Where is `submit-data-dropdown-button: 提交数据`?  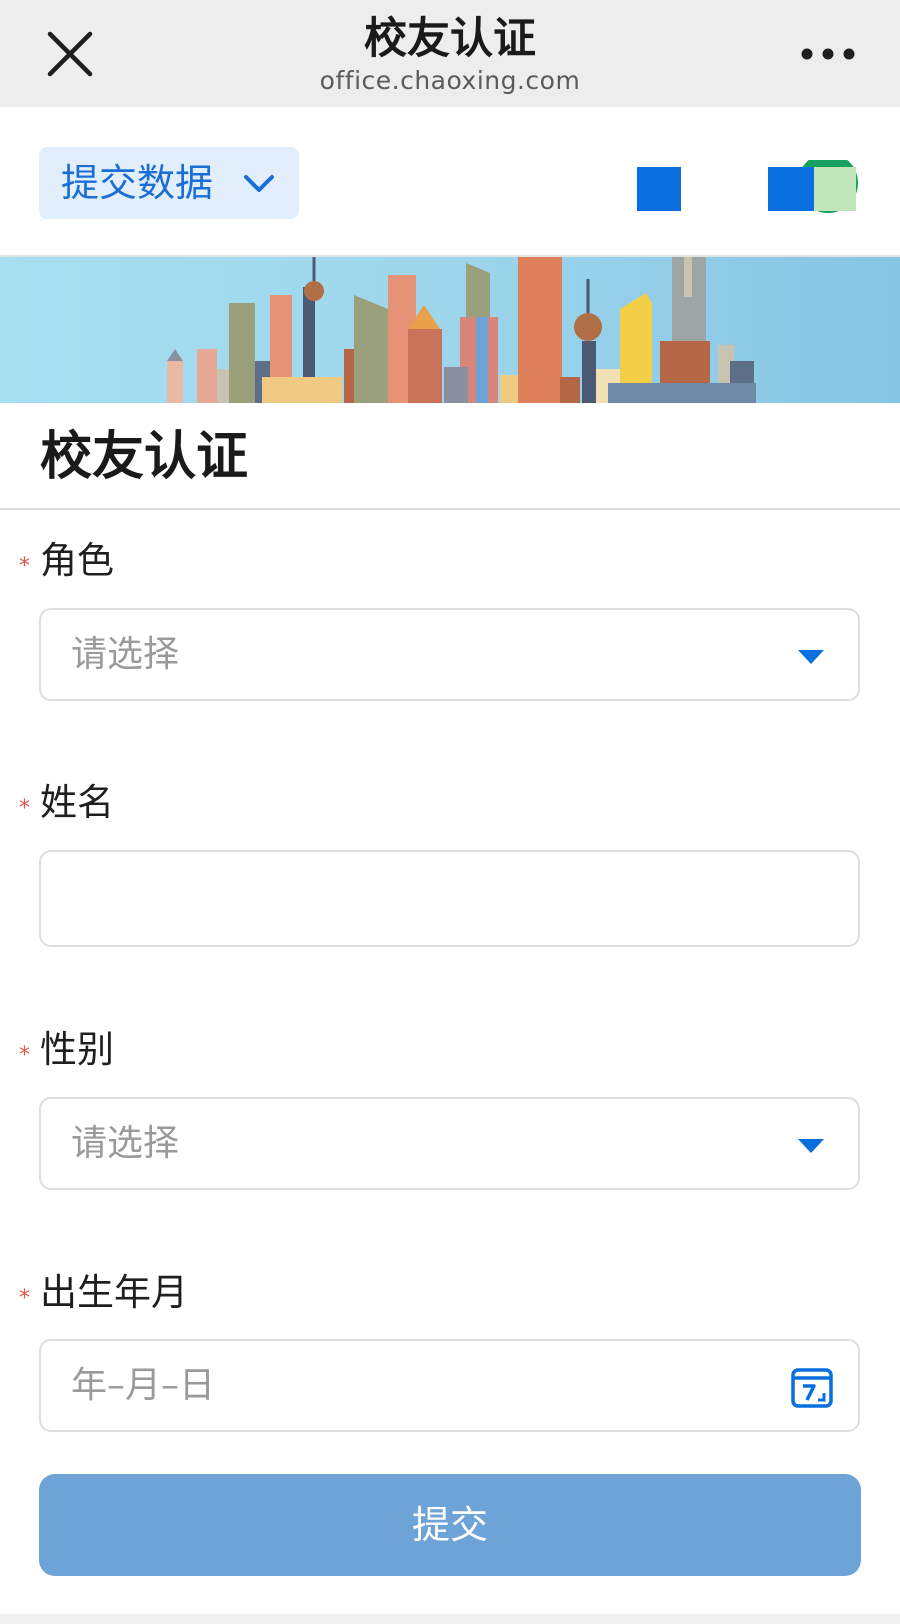
submit-data-dropdown-button: 提交数据 is located at coordinates (169, 183).